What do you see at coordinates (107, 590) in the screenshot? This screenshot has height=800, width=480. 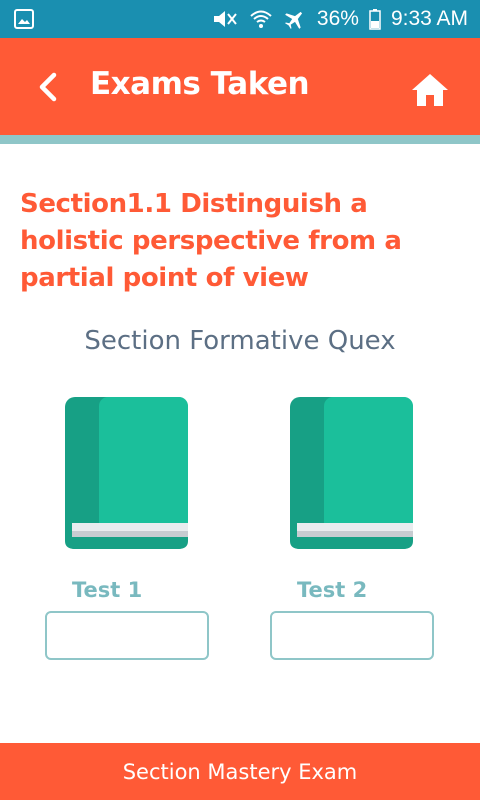 I see `test-label: Test 1` at bounding box center [107, 590].